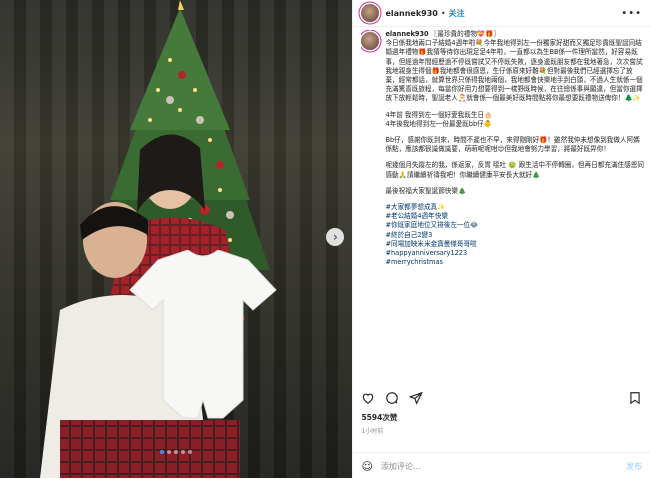 This screenshot has height=479, width=650. I want to click on bookmark-icon, so click(635, 398).